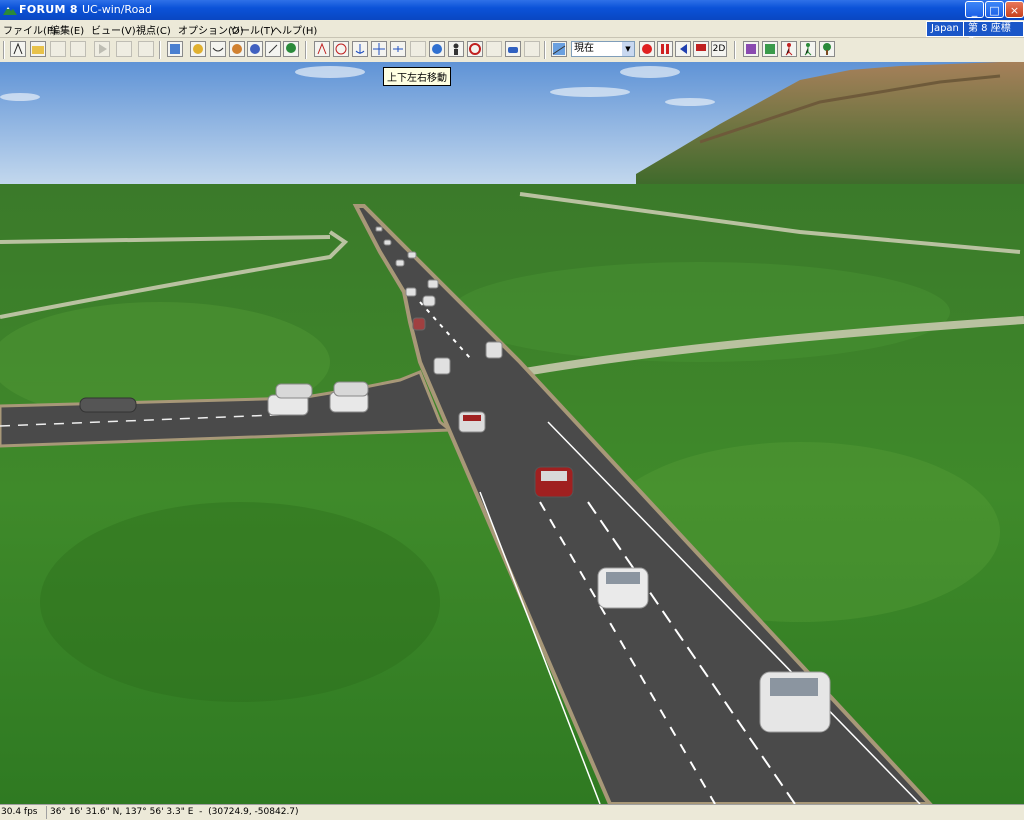 Image resolution: width=1024 pixels, height=820 pixels. Describe the element at coordinates (18, 49) in the screenshot. I see `new-road-icon` at that location.